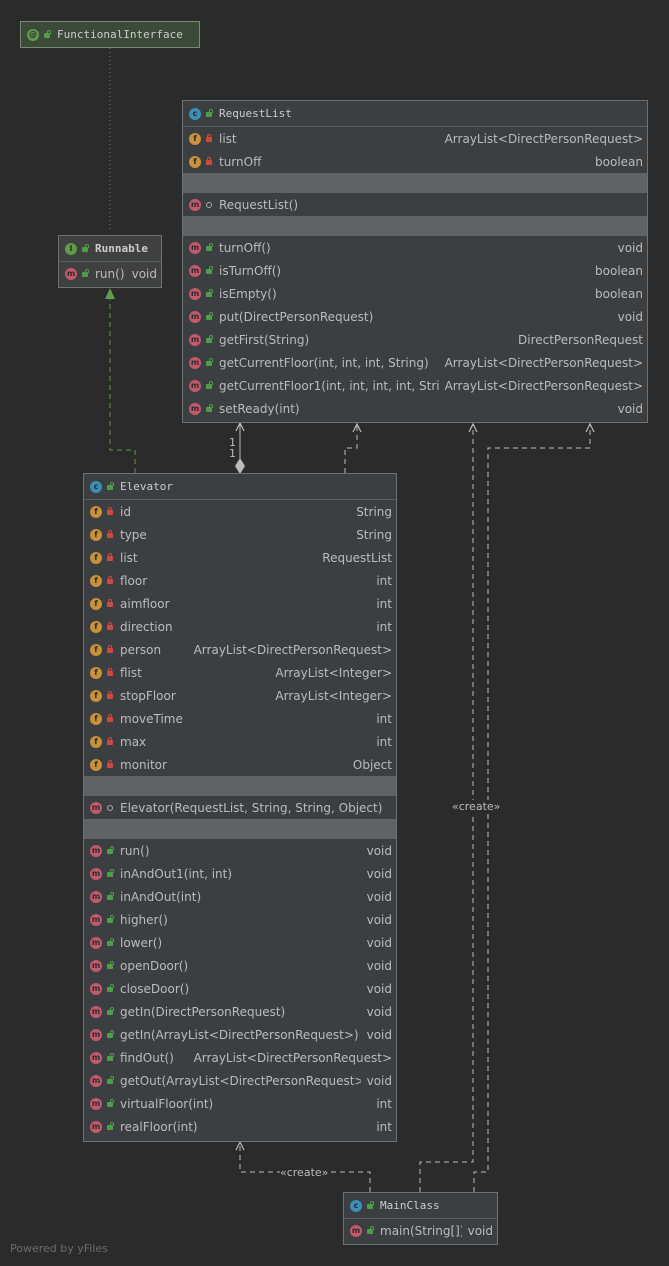  What do you see at coordinates (161, 896) in the screenshot?
I see `method-name: inAndOut(int)` at bounding box center [161, 896].